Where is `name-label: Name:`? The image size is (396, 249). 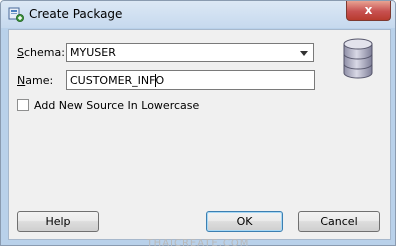
name-label: Name: is located at coordinates (35, 80).